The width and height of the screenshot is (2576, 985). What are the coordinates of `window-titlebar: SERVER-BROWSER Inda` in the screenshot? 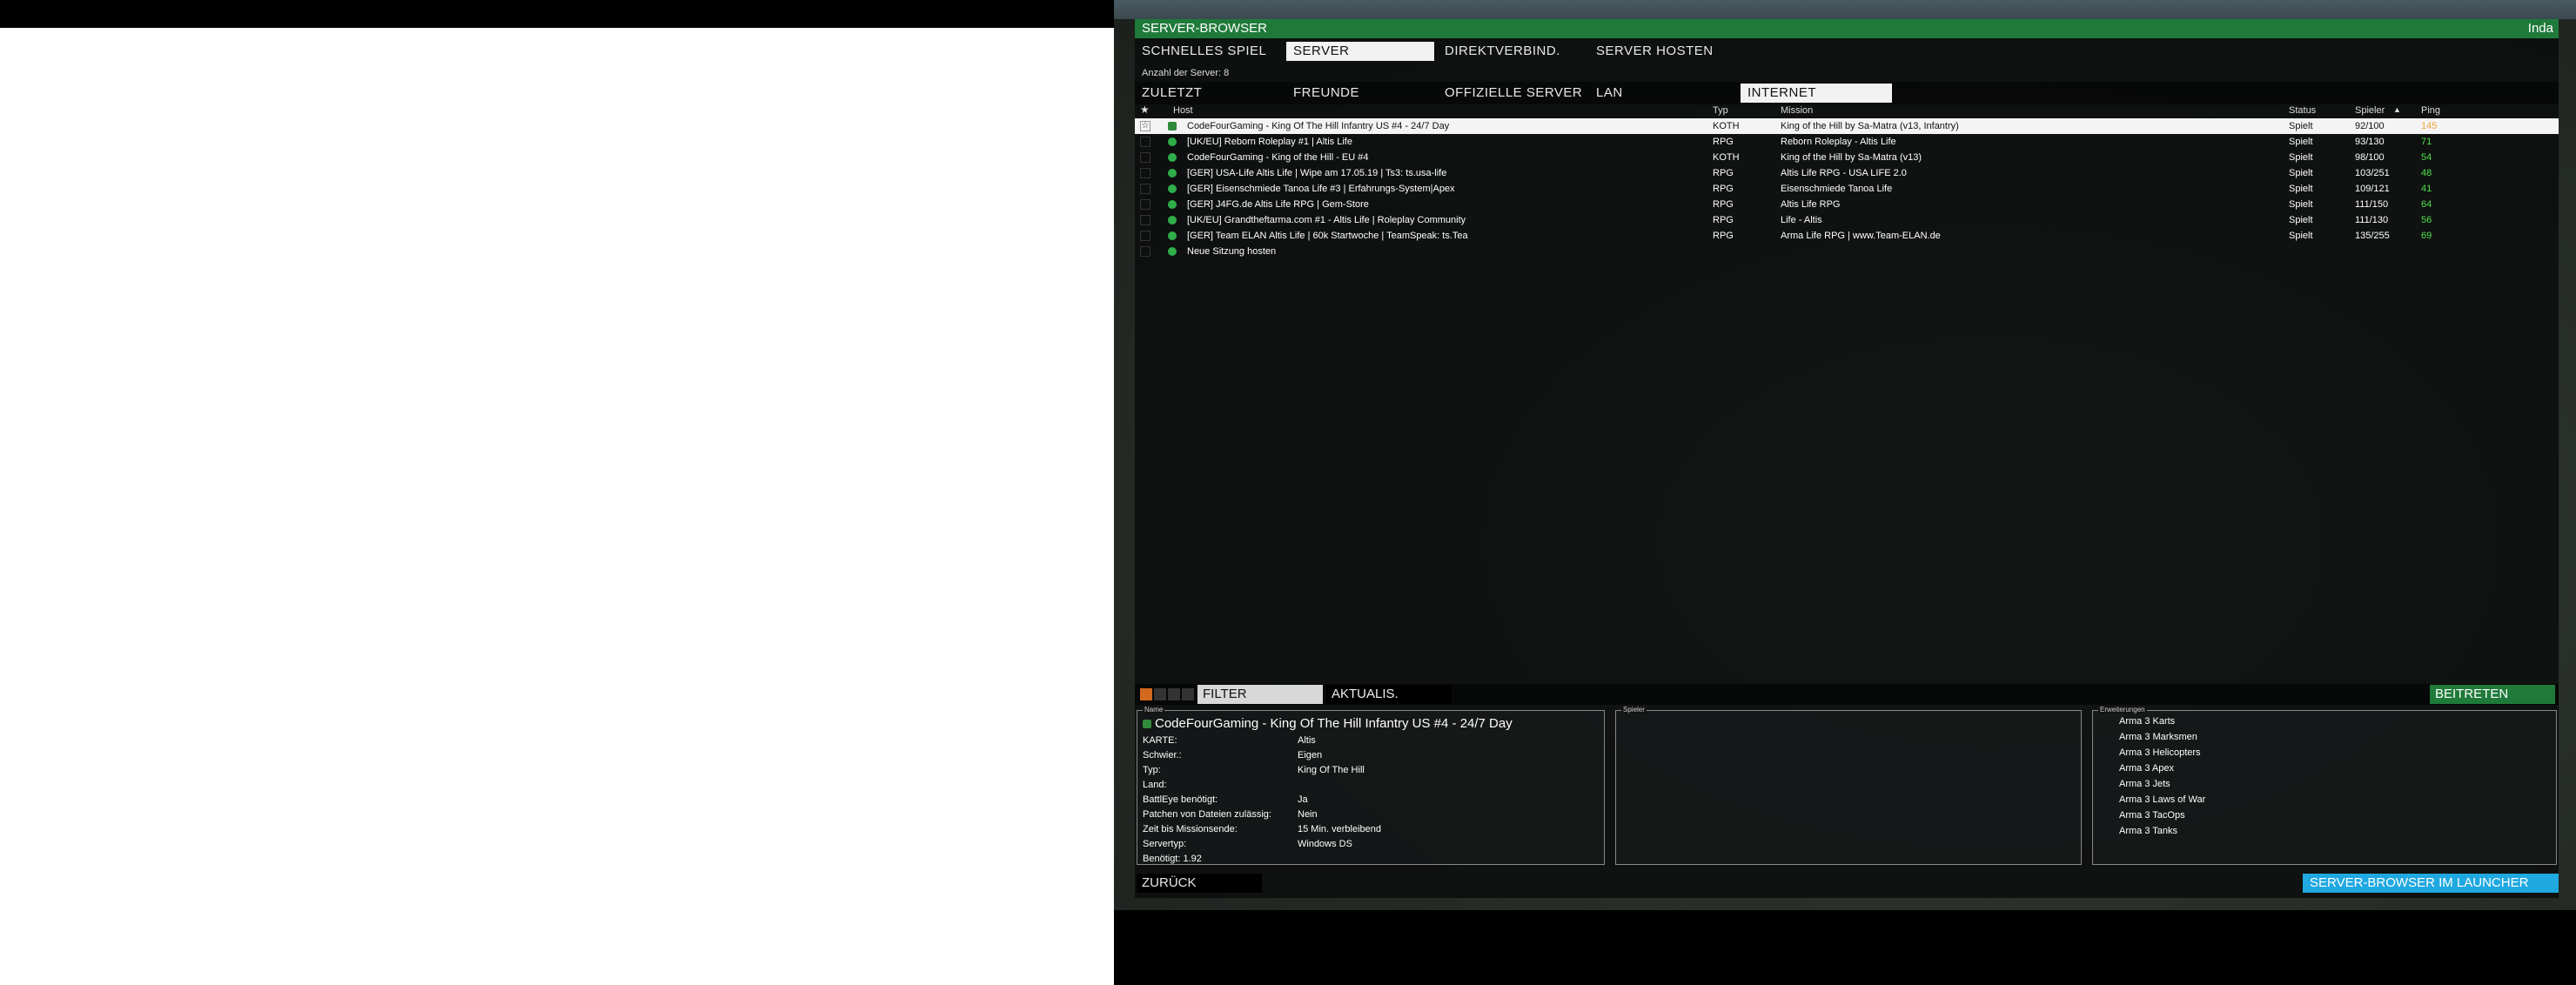 It's located at (1847, 28).